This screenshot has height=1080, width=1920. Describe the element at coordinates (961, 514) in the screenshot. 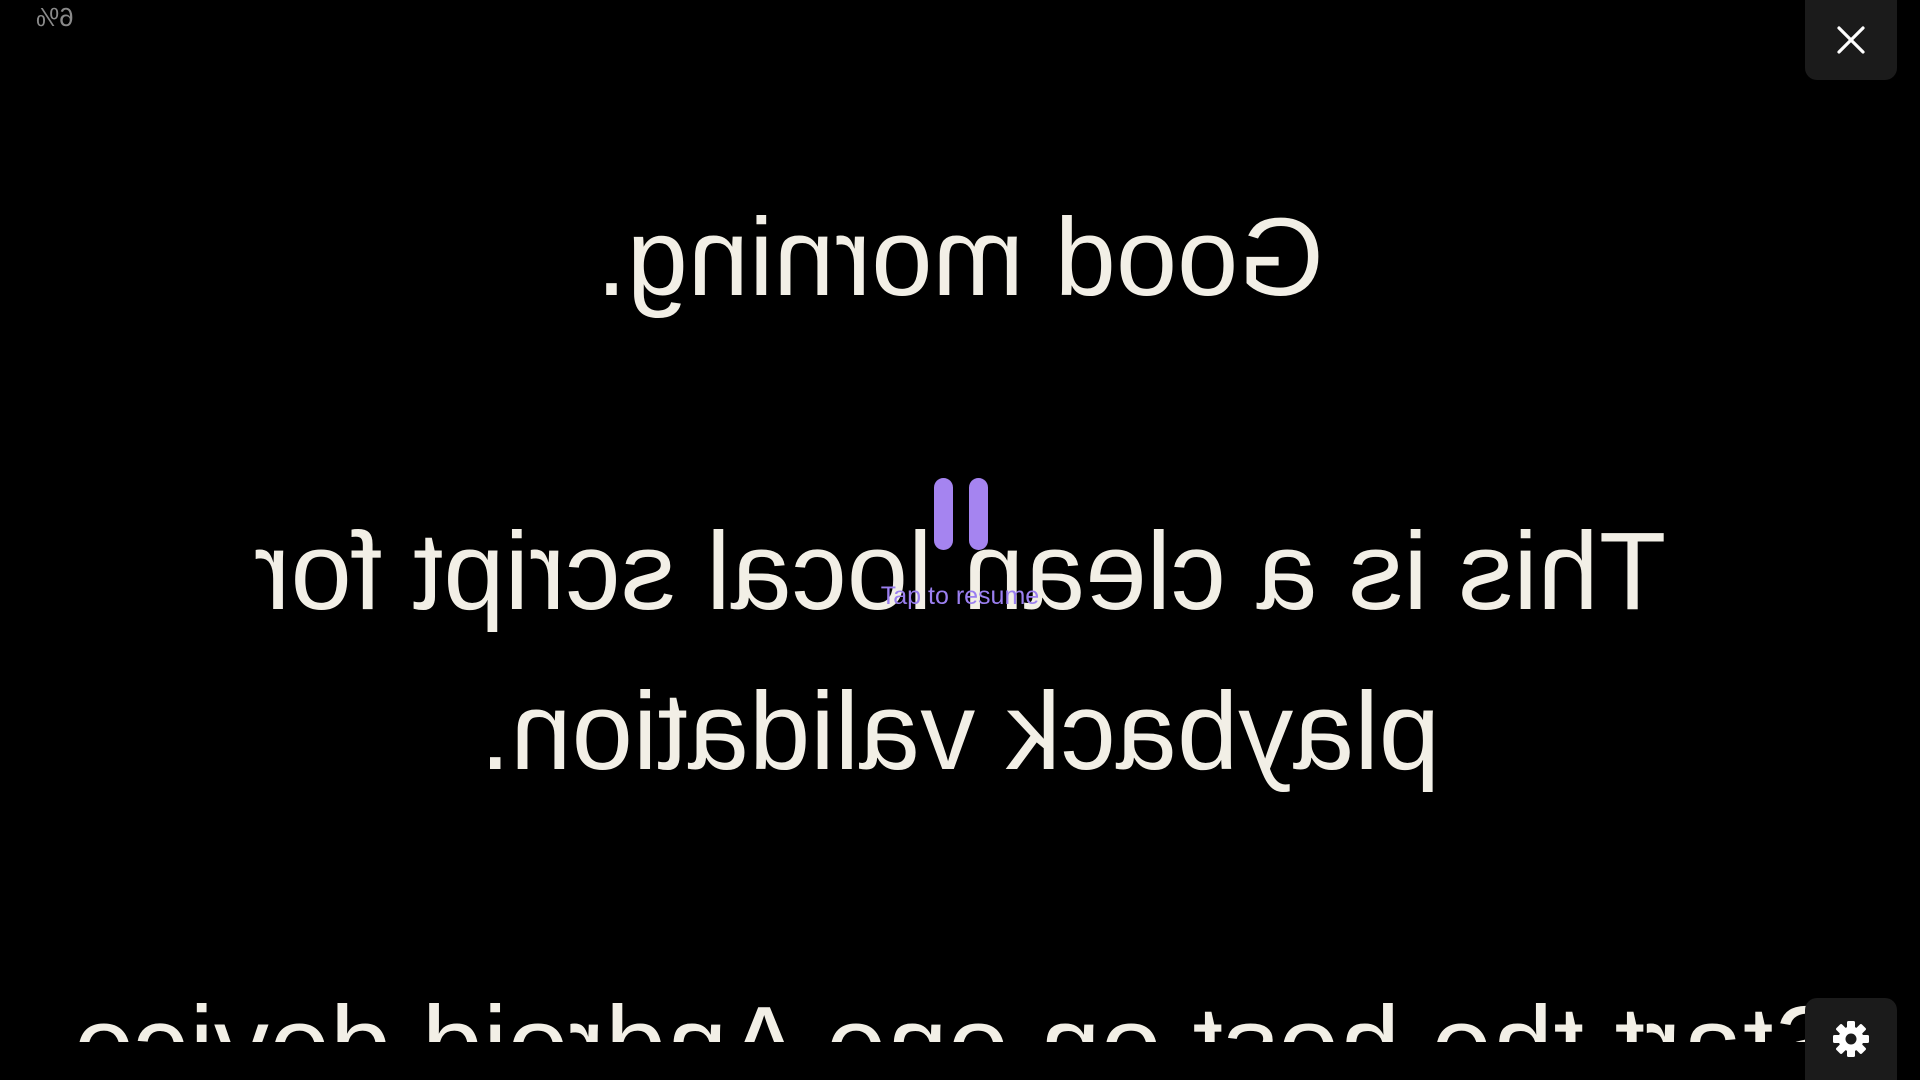

I see `pause-icon` at that location.